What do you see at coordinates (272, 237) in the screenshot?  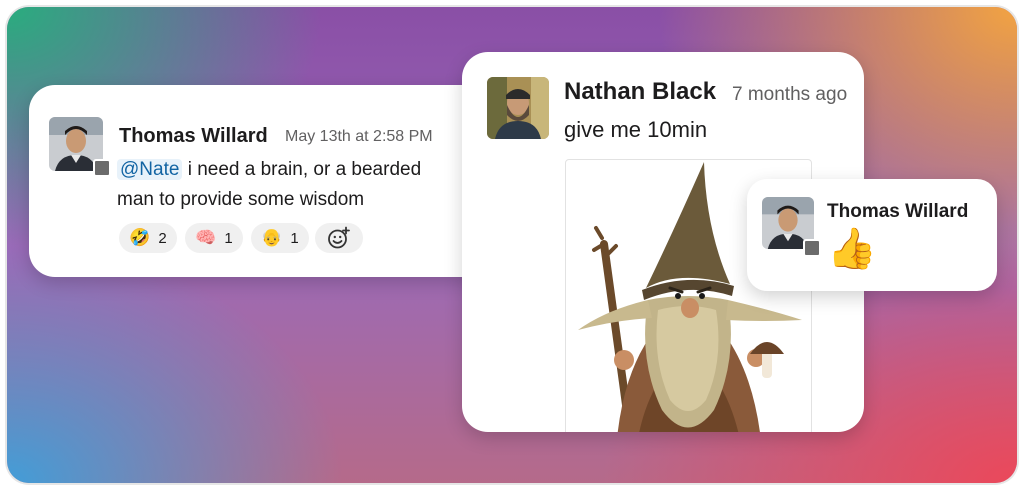 I see `old-man-emoji-icon: 👴` at bounding box center [272, 237].